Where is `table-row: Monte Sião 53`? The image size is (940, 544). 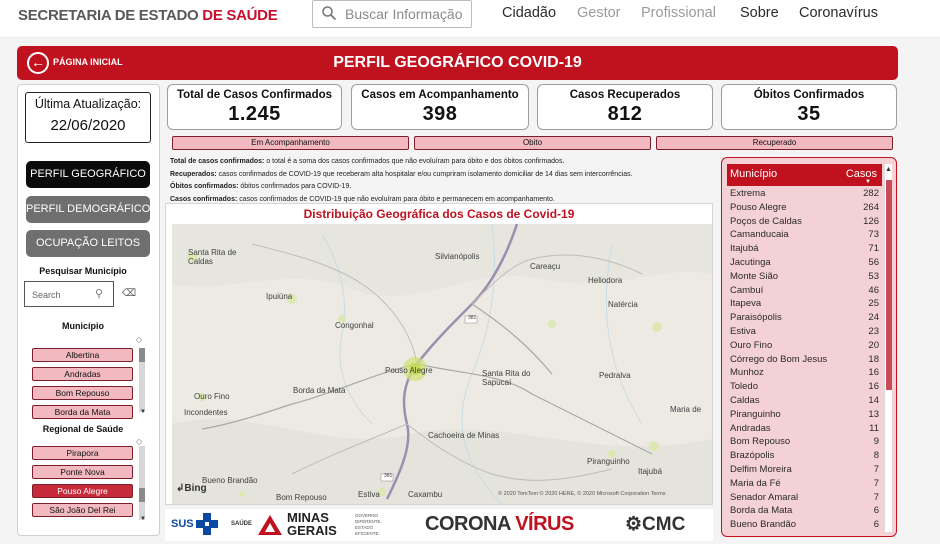
table-row: Monte Sião 53 is located at coordinates (804, 278).